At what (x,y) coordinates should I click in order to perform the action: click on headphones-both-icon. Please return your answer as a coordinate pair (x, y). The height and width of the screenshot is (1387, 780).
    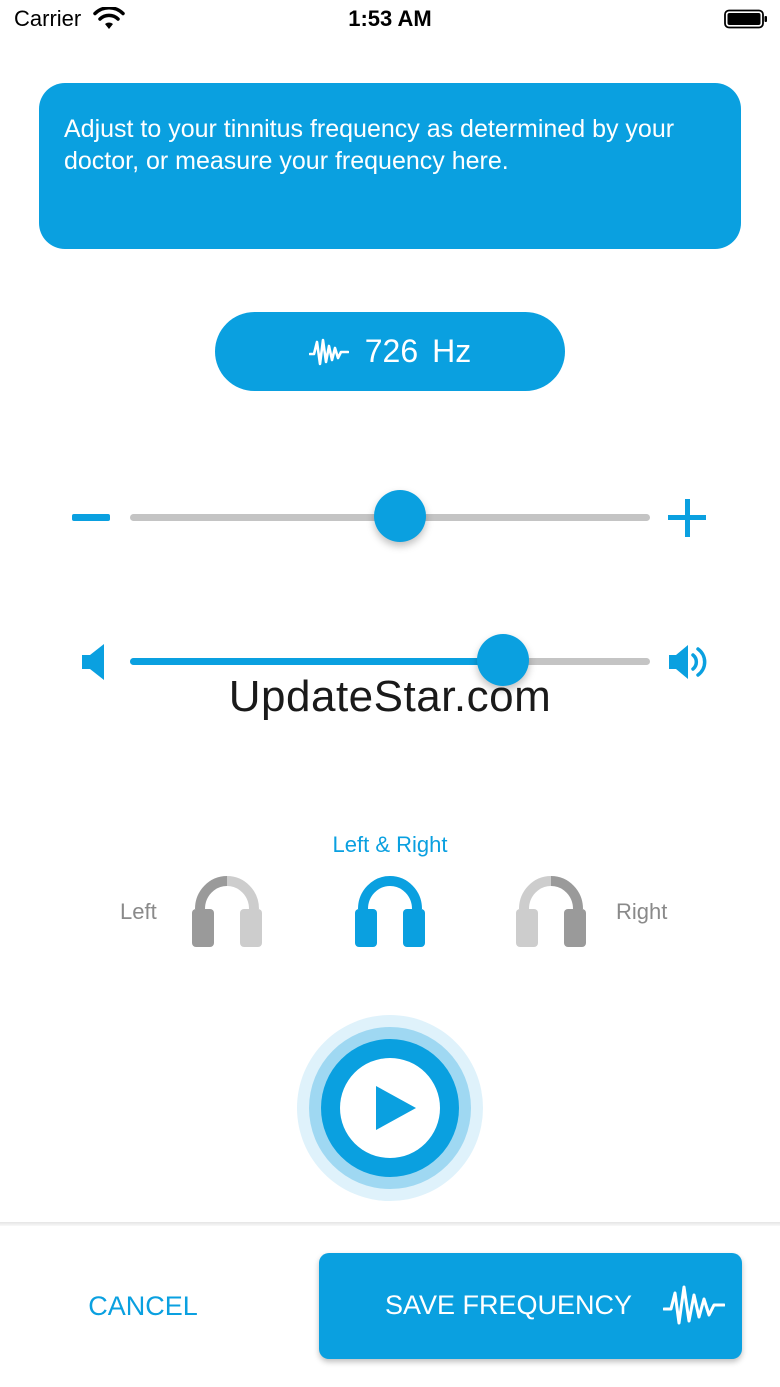
    Looking at the image, I should click on (390, 911).